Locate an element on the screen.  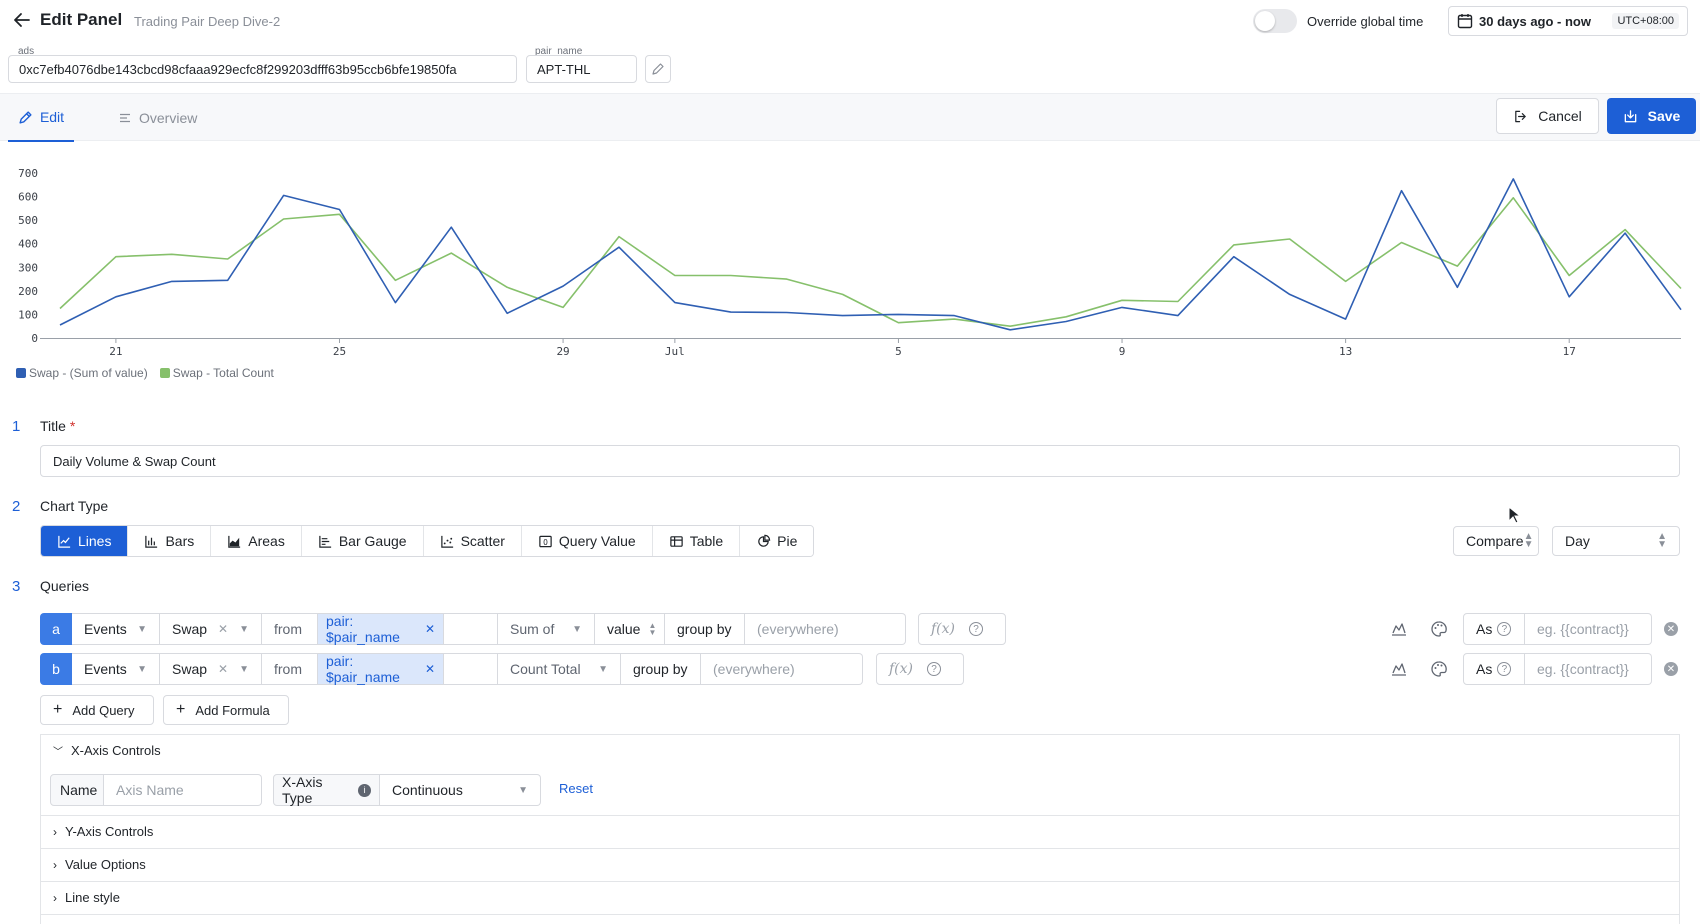
time-range-picker: 30 days ago - now UTC+08:00 is located at coordinates (1568, 21).